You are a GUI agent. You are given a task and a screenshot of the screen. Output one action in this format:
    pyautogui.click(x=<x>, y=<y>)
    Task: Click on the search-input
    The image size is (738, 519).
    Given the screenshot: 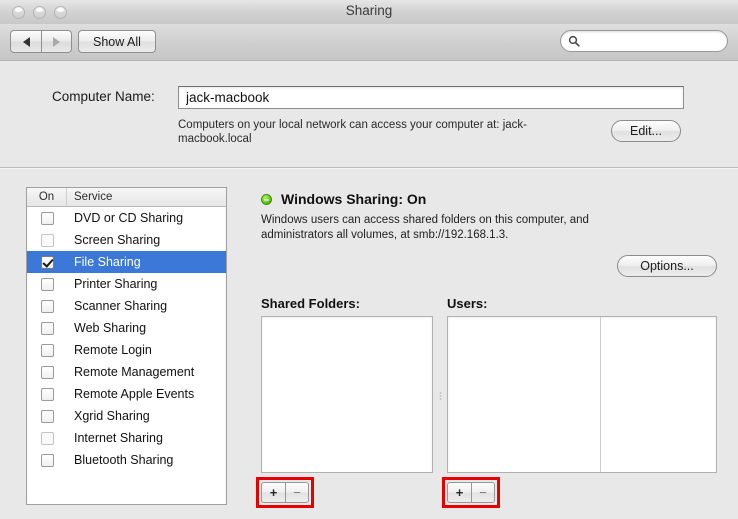 What is the action you would take?
    pyautogui.click(x=651, y=41)
    